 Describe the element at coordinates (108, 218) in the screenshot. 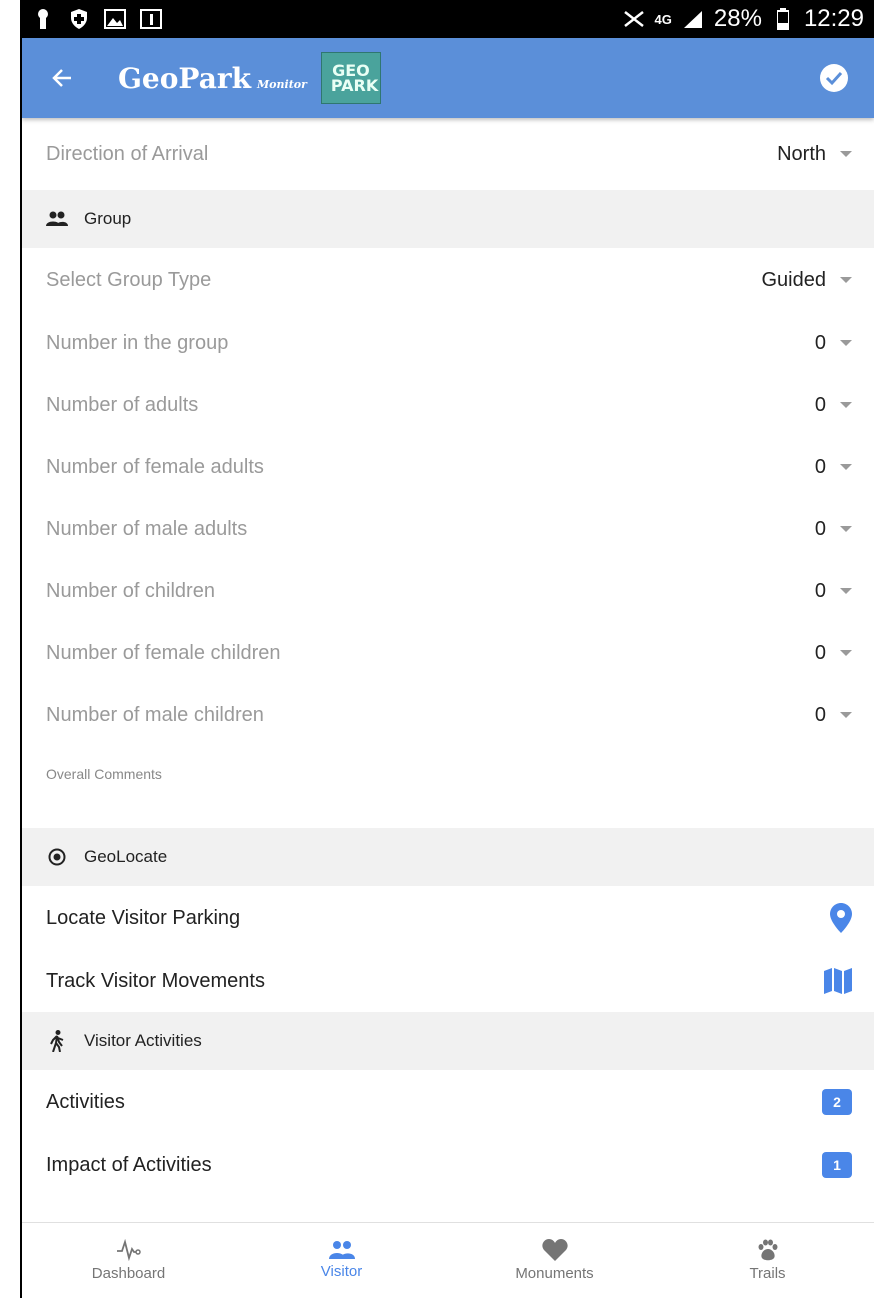

I see `group-section-title: Group` at that location.